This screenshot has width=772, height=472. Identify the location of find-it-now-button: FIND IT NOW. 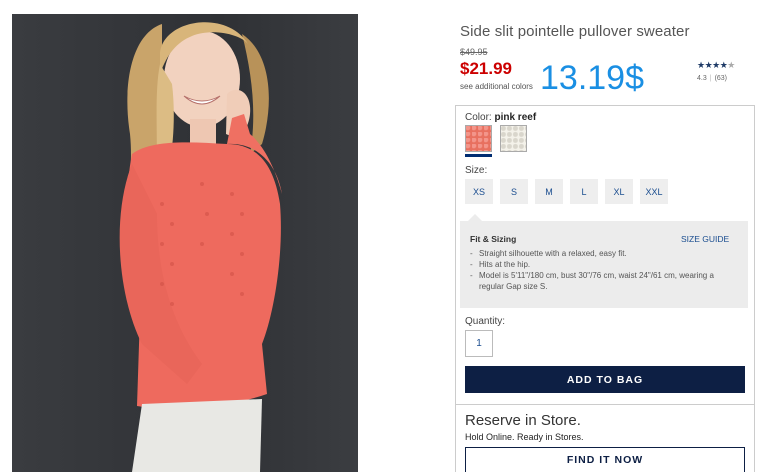
(605, 459).